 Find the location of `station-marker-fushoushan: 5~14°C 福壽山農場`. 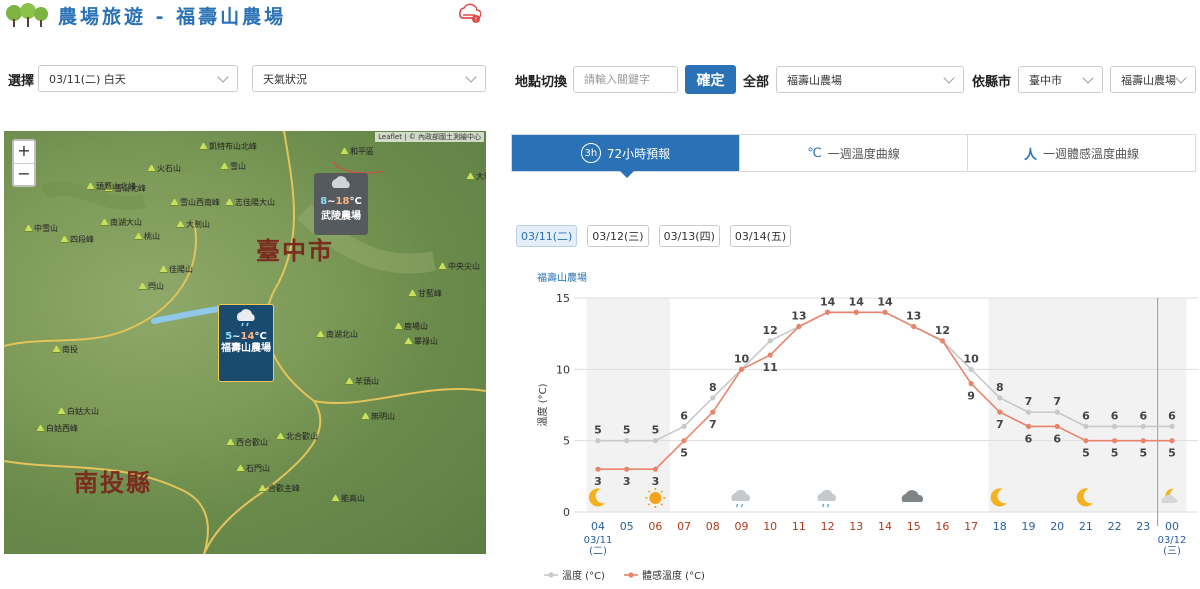

station-marker-fushoushan: 5~14°C 福壽山農場 is located at coordinates (246, 343).